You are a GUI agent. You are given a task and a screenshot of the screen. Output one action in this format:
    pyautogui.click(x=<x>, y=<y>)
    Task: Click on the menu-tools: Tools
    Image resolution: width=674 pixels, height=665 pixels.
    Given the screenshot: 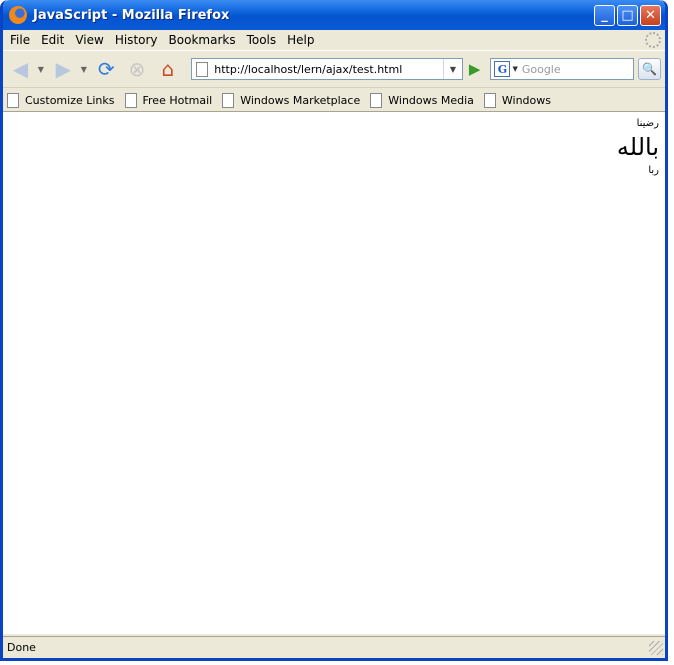 What is the action you would take?
    pyautogui.click(x=262, y=40)
    